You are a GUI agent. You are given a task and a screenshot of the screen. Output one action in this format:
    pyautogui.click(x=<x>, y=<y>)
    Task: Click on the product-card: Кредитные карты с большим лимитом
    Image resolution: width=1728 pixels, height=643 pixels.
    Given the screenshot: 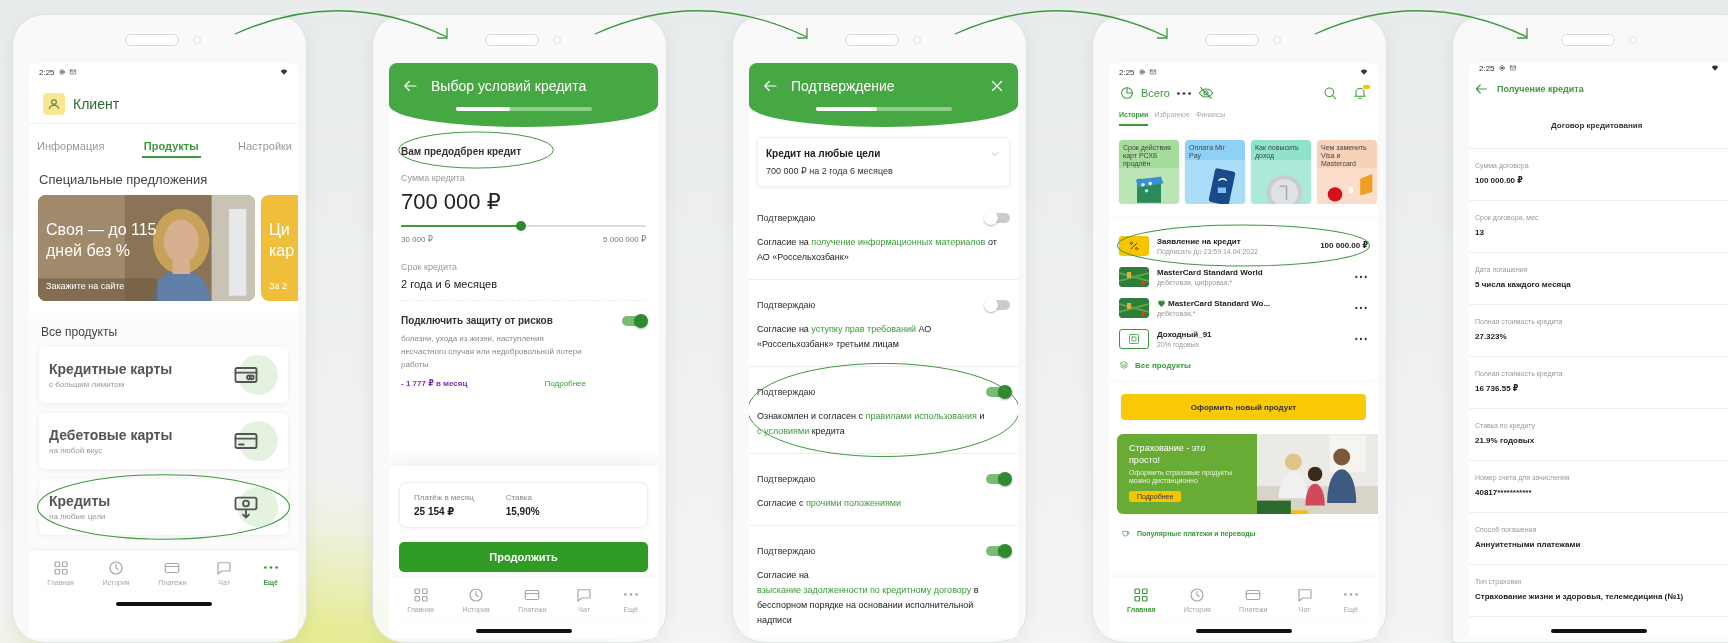 What is the action you would take?
    pyautogui.click(x=163, y=375)
    